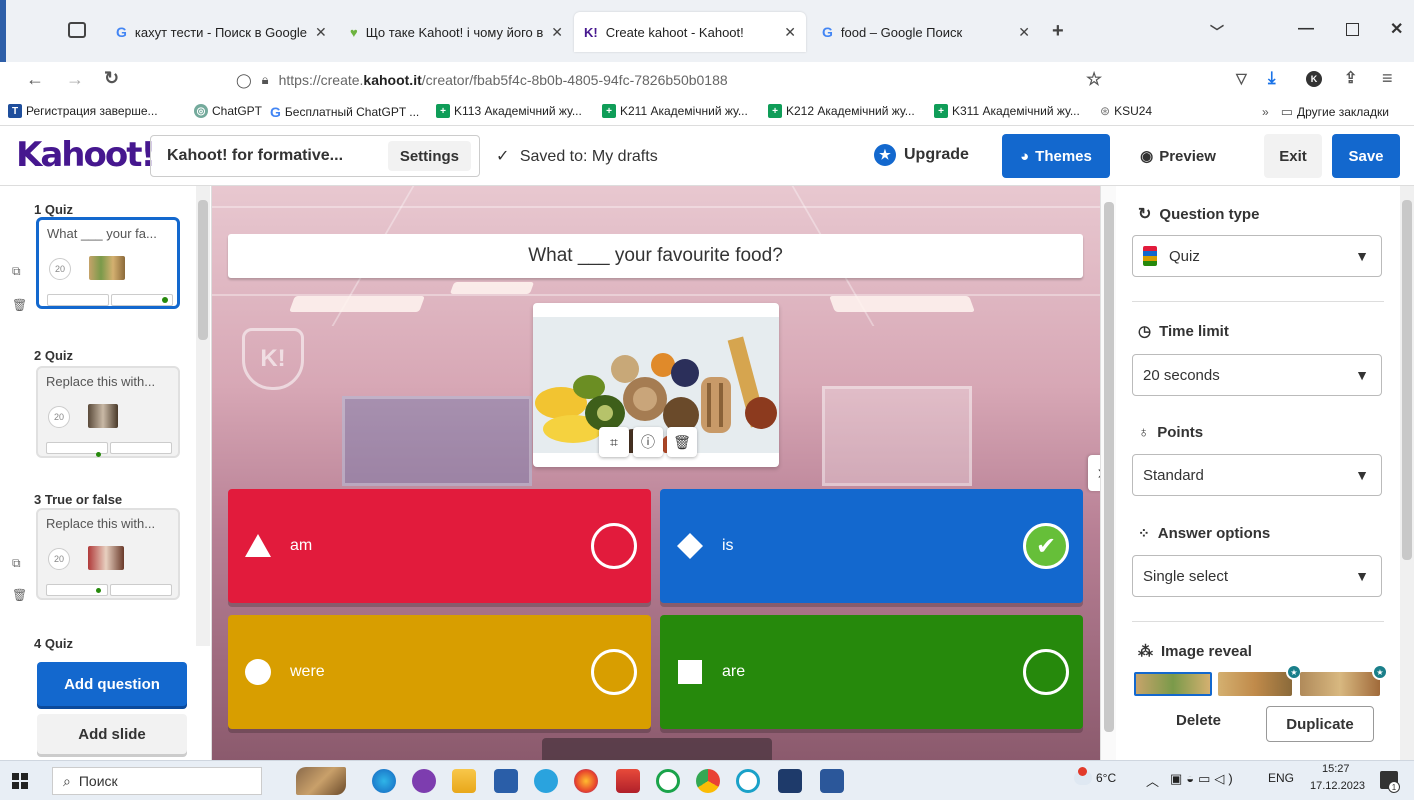  I want to click on bookmark-star-icon: ☆, so click(1094, 79).